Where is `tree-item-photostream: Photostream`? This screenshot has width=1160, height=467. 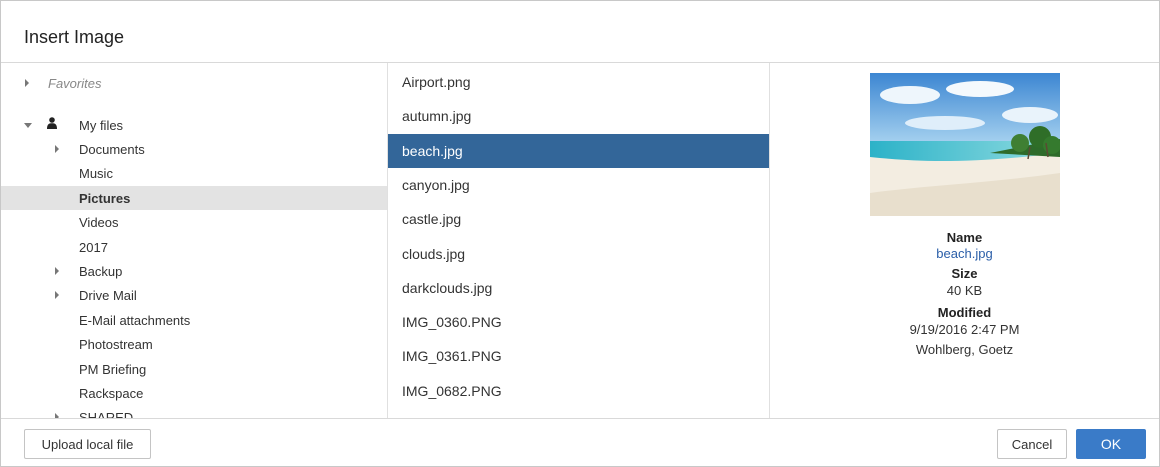 tree-item-photostream: Photostream is located at coordinates (194, 344).